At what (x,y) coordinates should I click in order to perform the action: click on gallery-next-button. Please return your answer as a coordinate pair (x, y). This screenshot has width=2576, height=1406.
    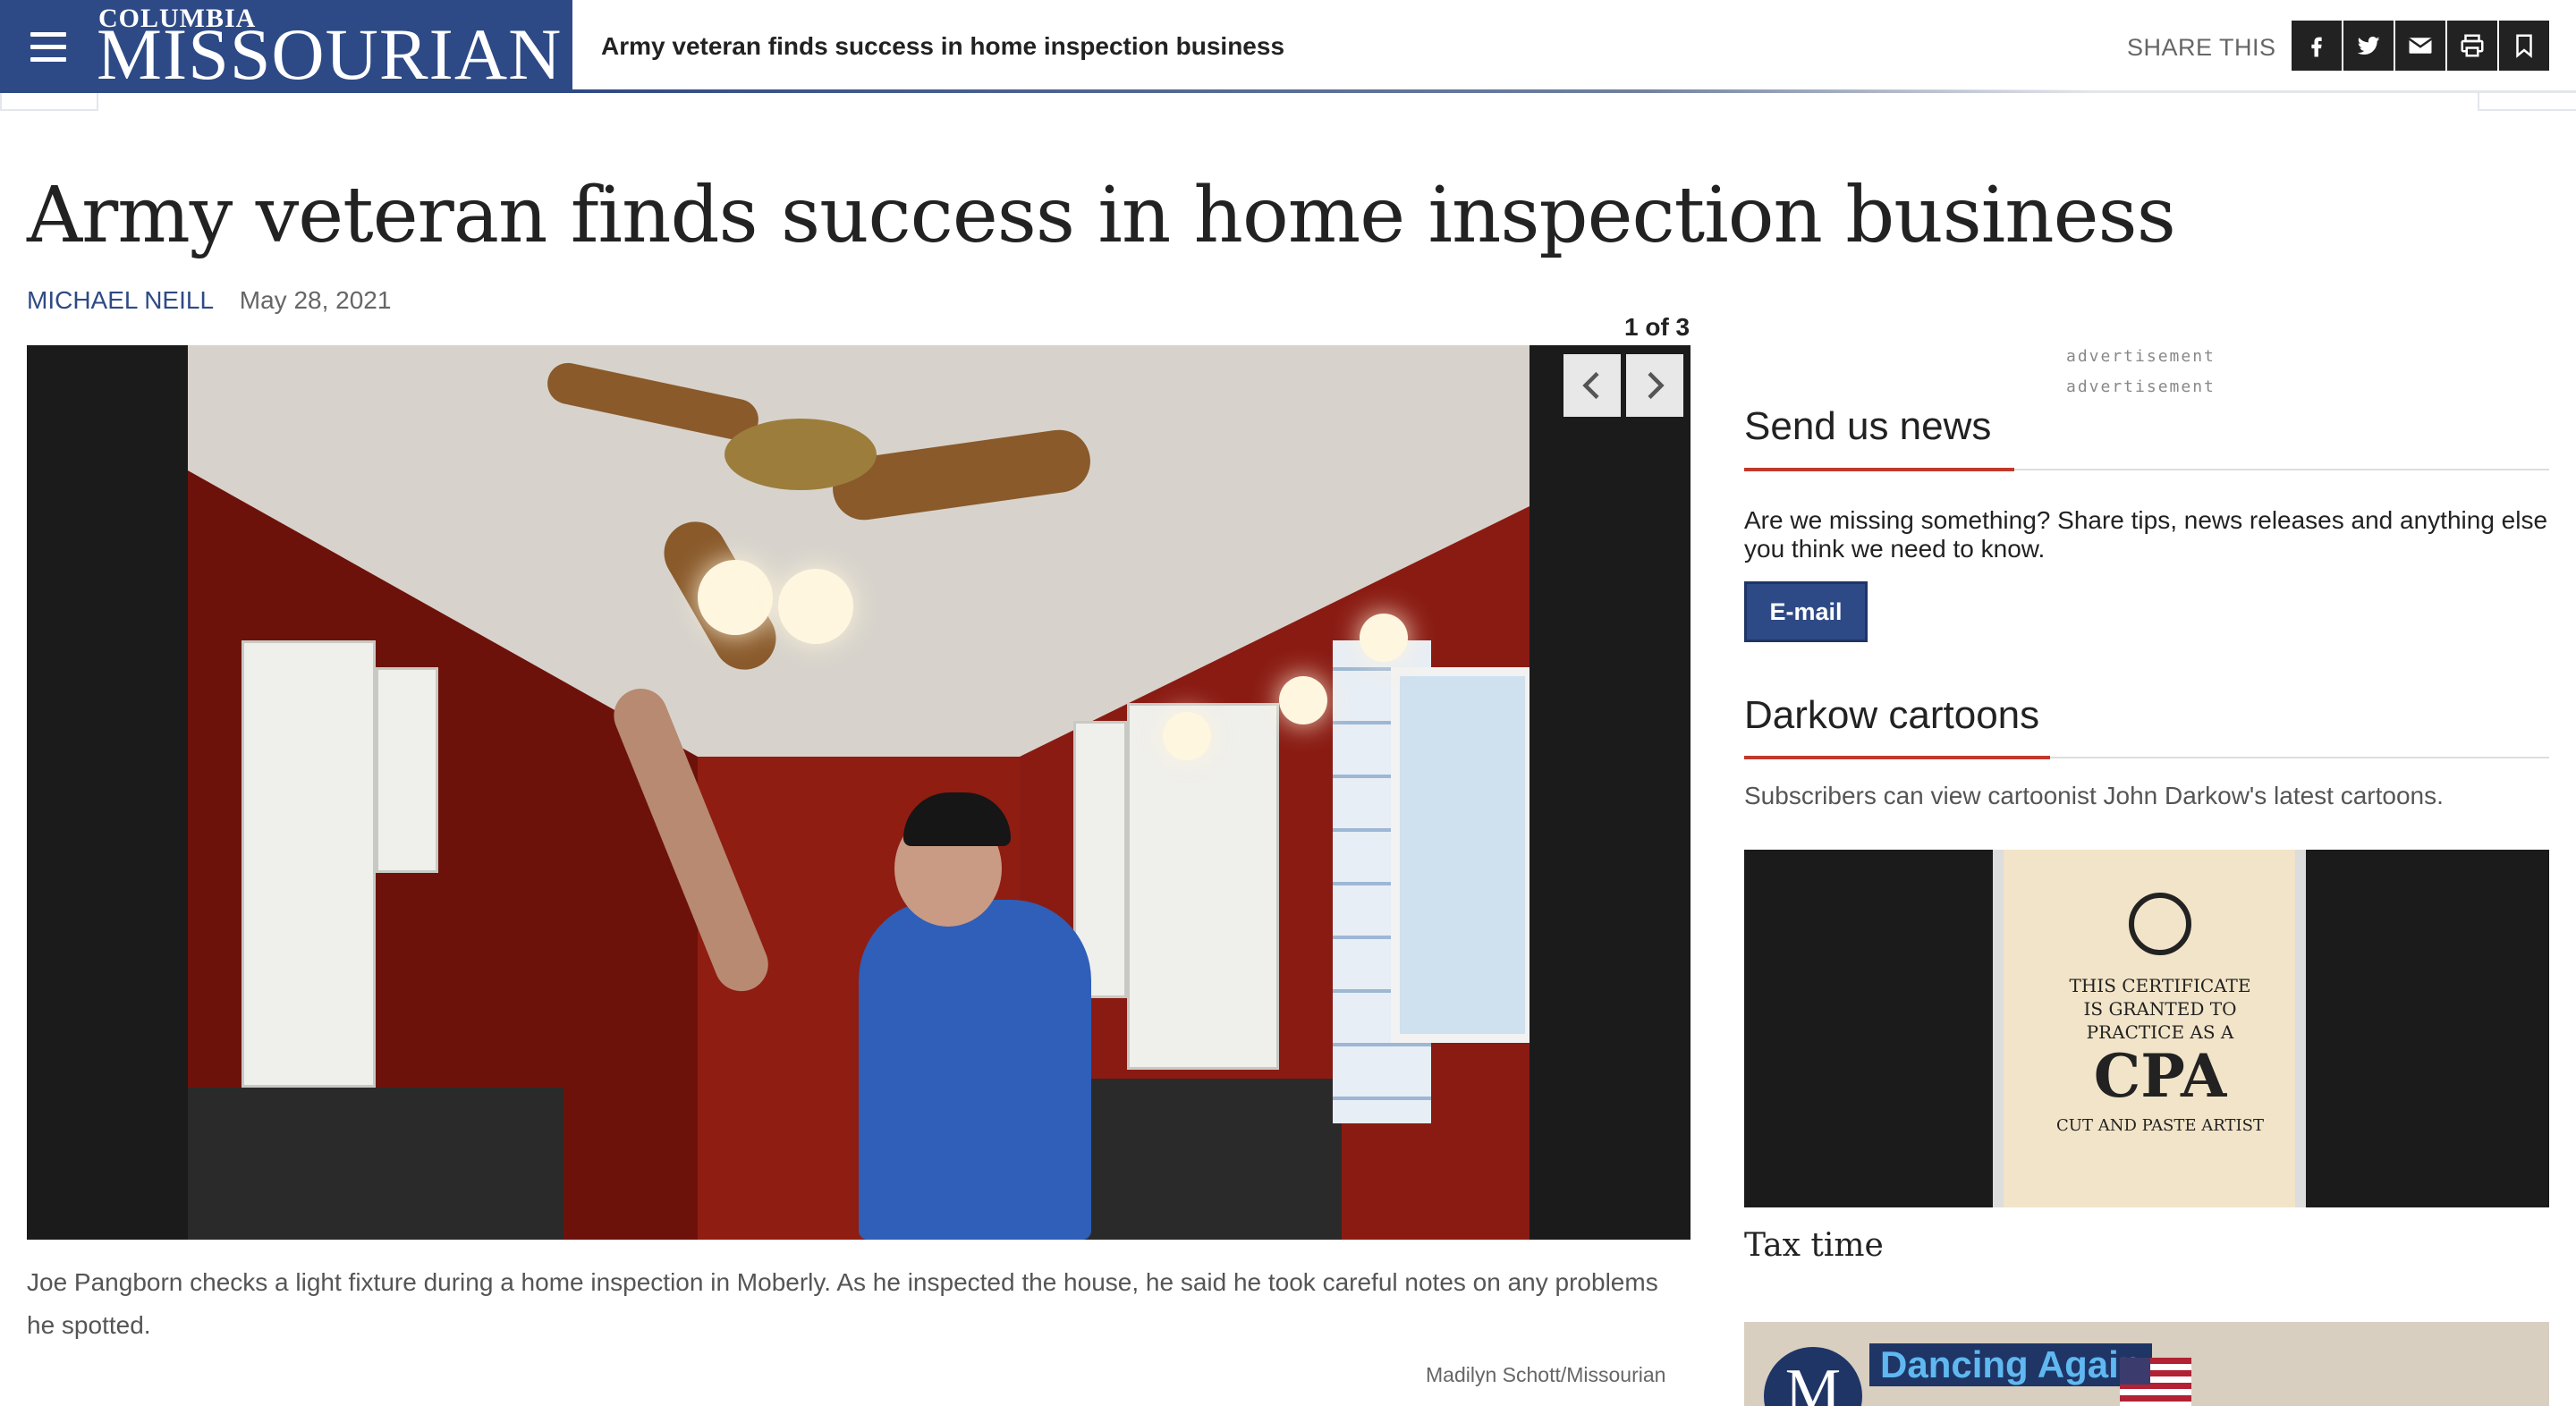
    Looking at the image, I should click on (1654, 386).